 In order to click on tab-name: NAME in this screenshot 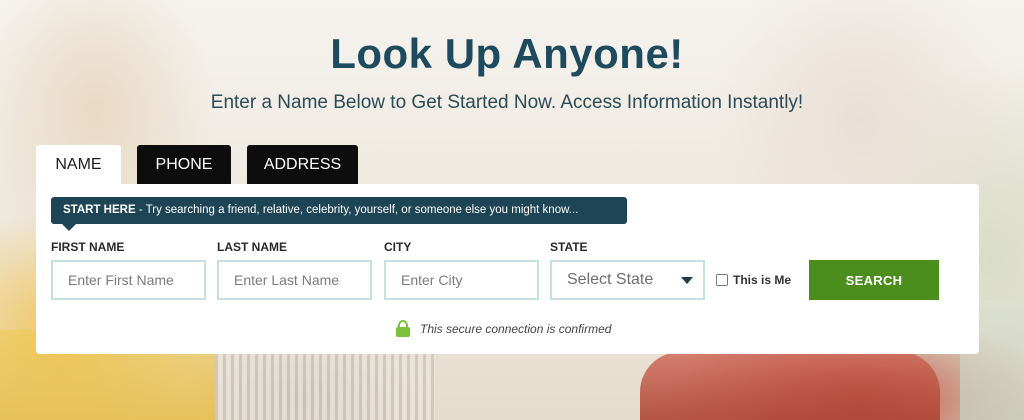, I will do `click(78, 164)`.